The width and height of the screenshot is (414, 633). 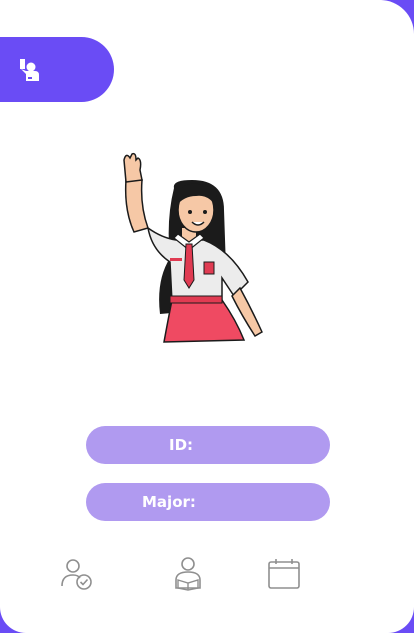 What do you see at coordinates (77, 574) in the screenshot?
I see `user-check-icon` at bounding box center [77, 574].